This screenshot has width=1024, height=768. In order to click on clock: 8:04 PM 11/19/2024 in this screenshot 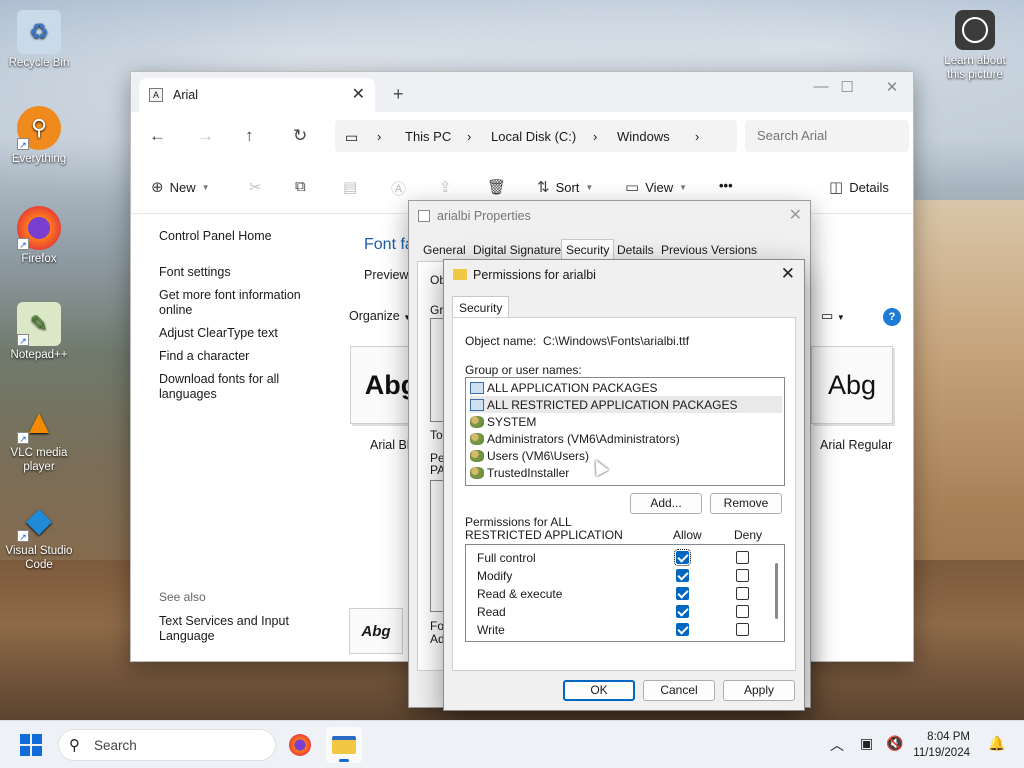, I will do `click(941, 745)`.